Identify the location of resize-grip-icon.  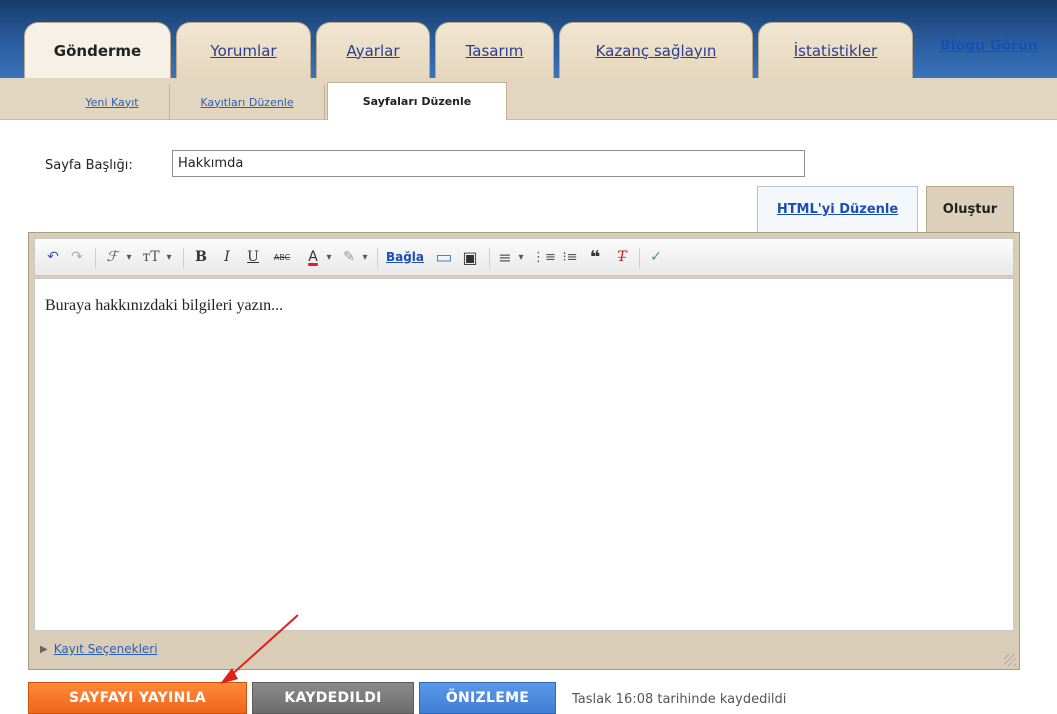
(1010, 660).